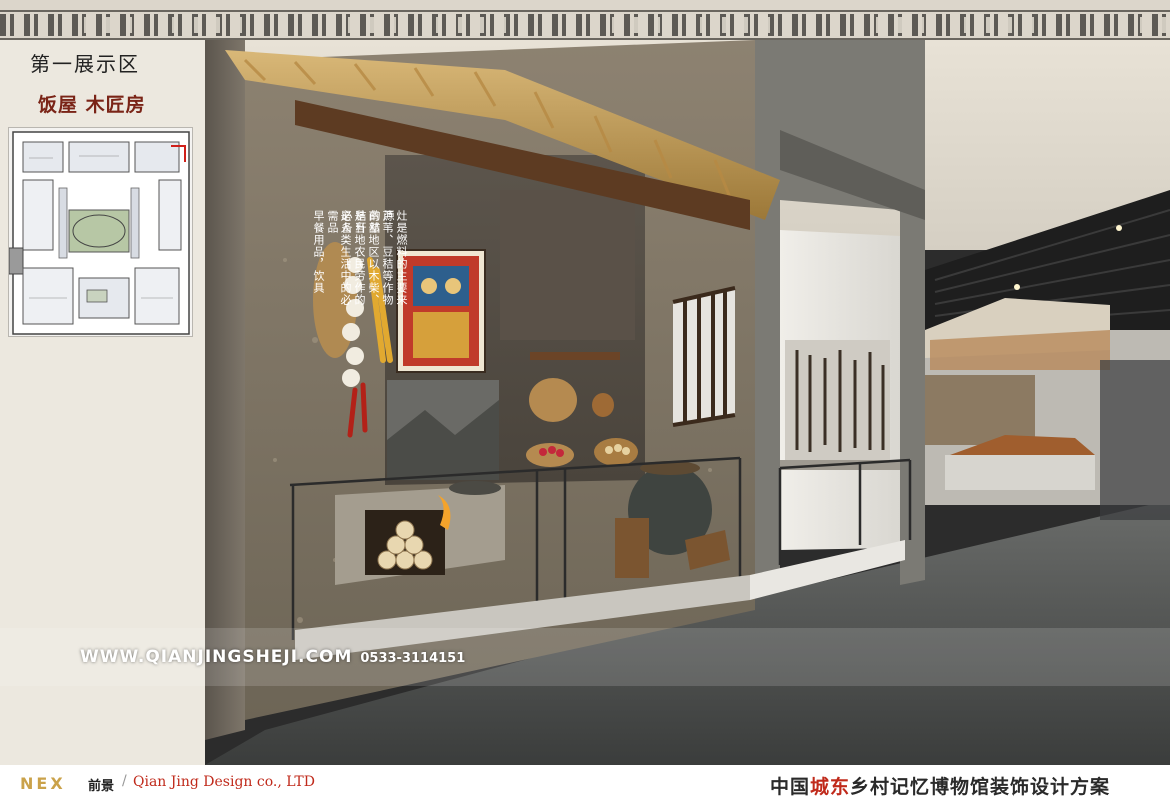  I want to click on company-name: Qian Jing Design co., LTD, so click(224, 782).